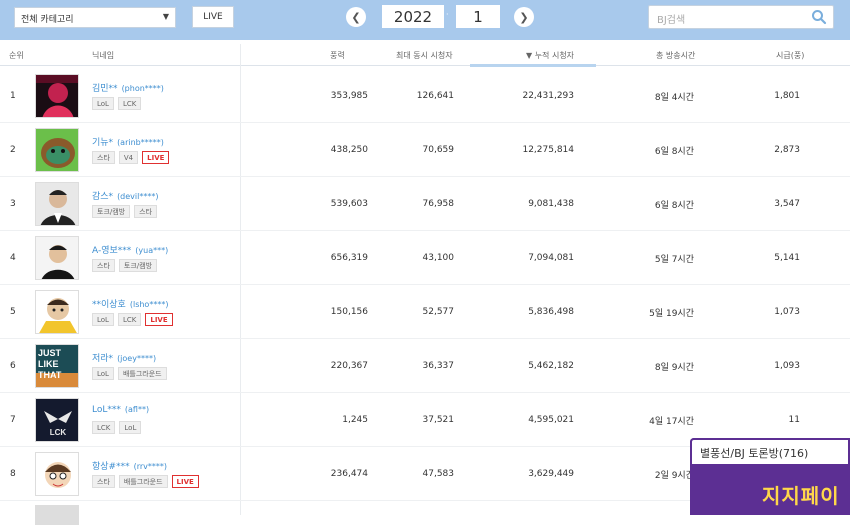 This screenshot has height=525, width=850. Describe the element at coordinates (675, 55) in the screenshot. I see `header-total-time: 총 방송시간` at that location.